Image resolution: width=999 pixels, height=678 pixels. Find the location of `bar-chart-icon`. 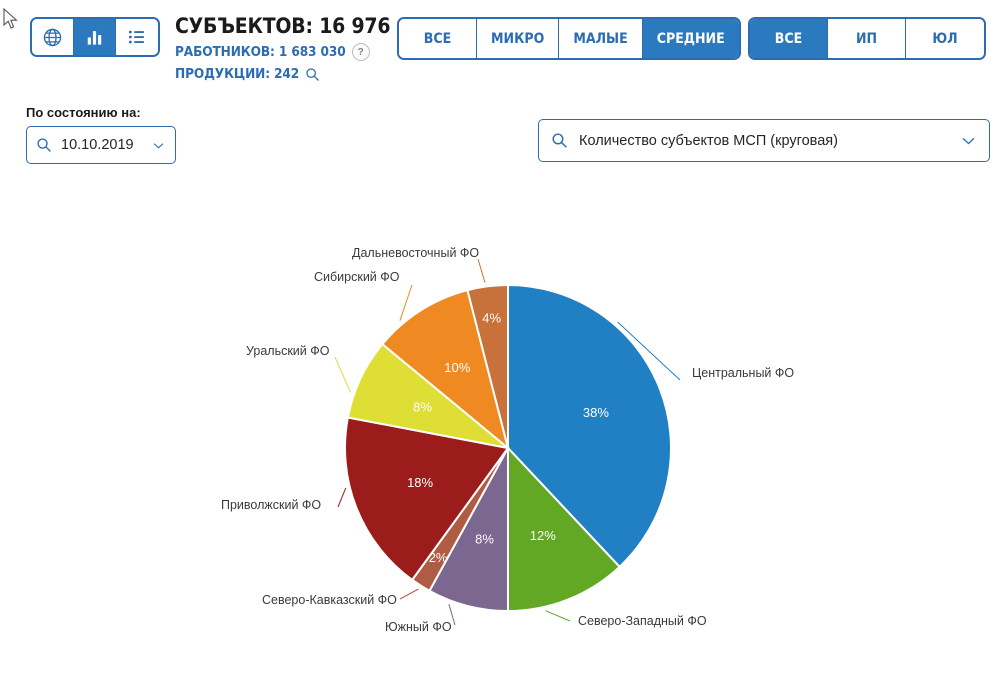

bar-chart-icon is located at coordinates (94, 37).